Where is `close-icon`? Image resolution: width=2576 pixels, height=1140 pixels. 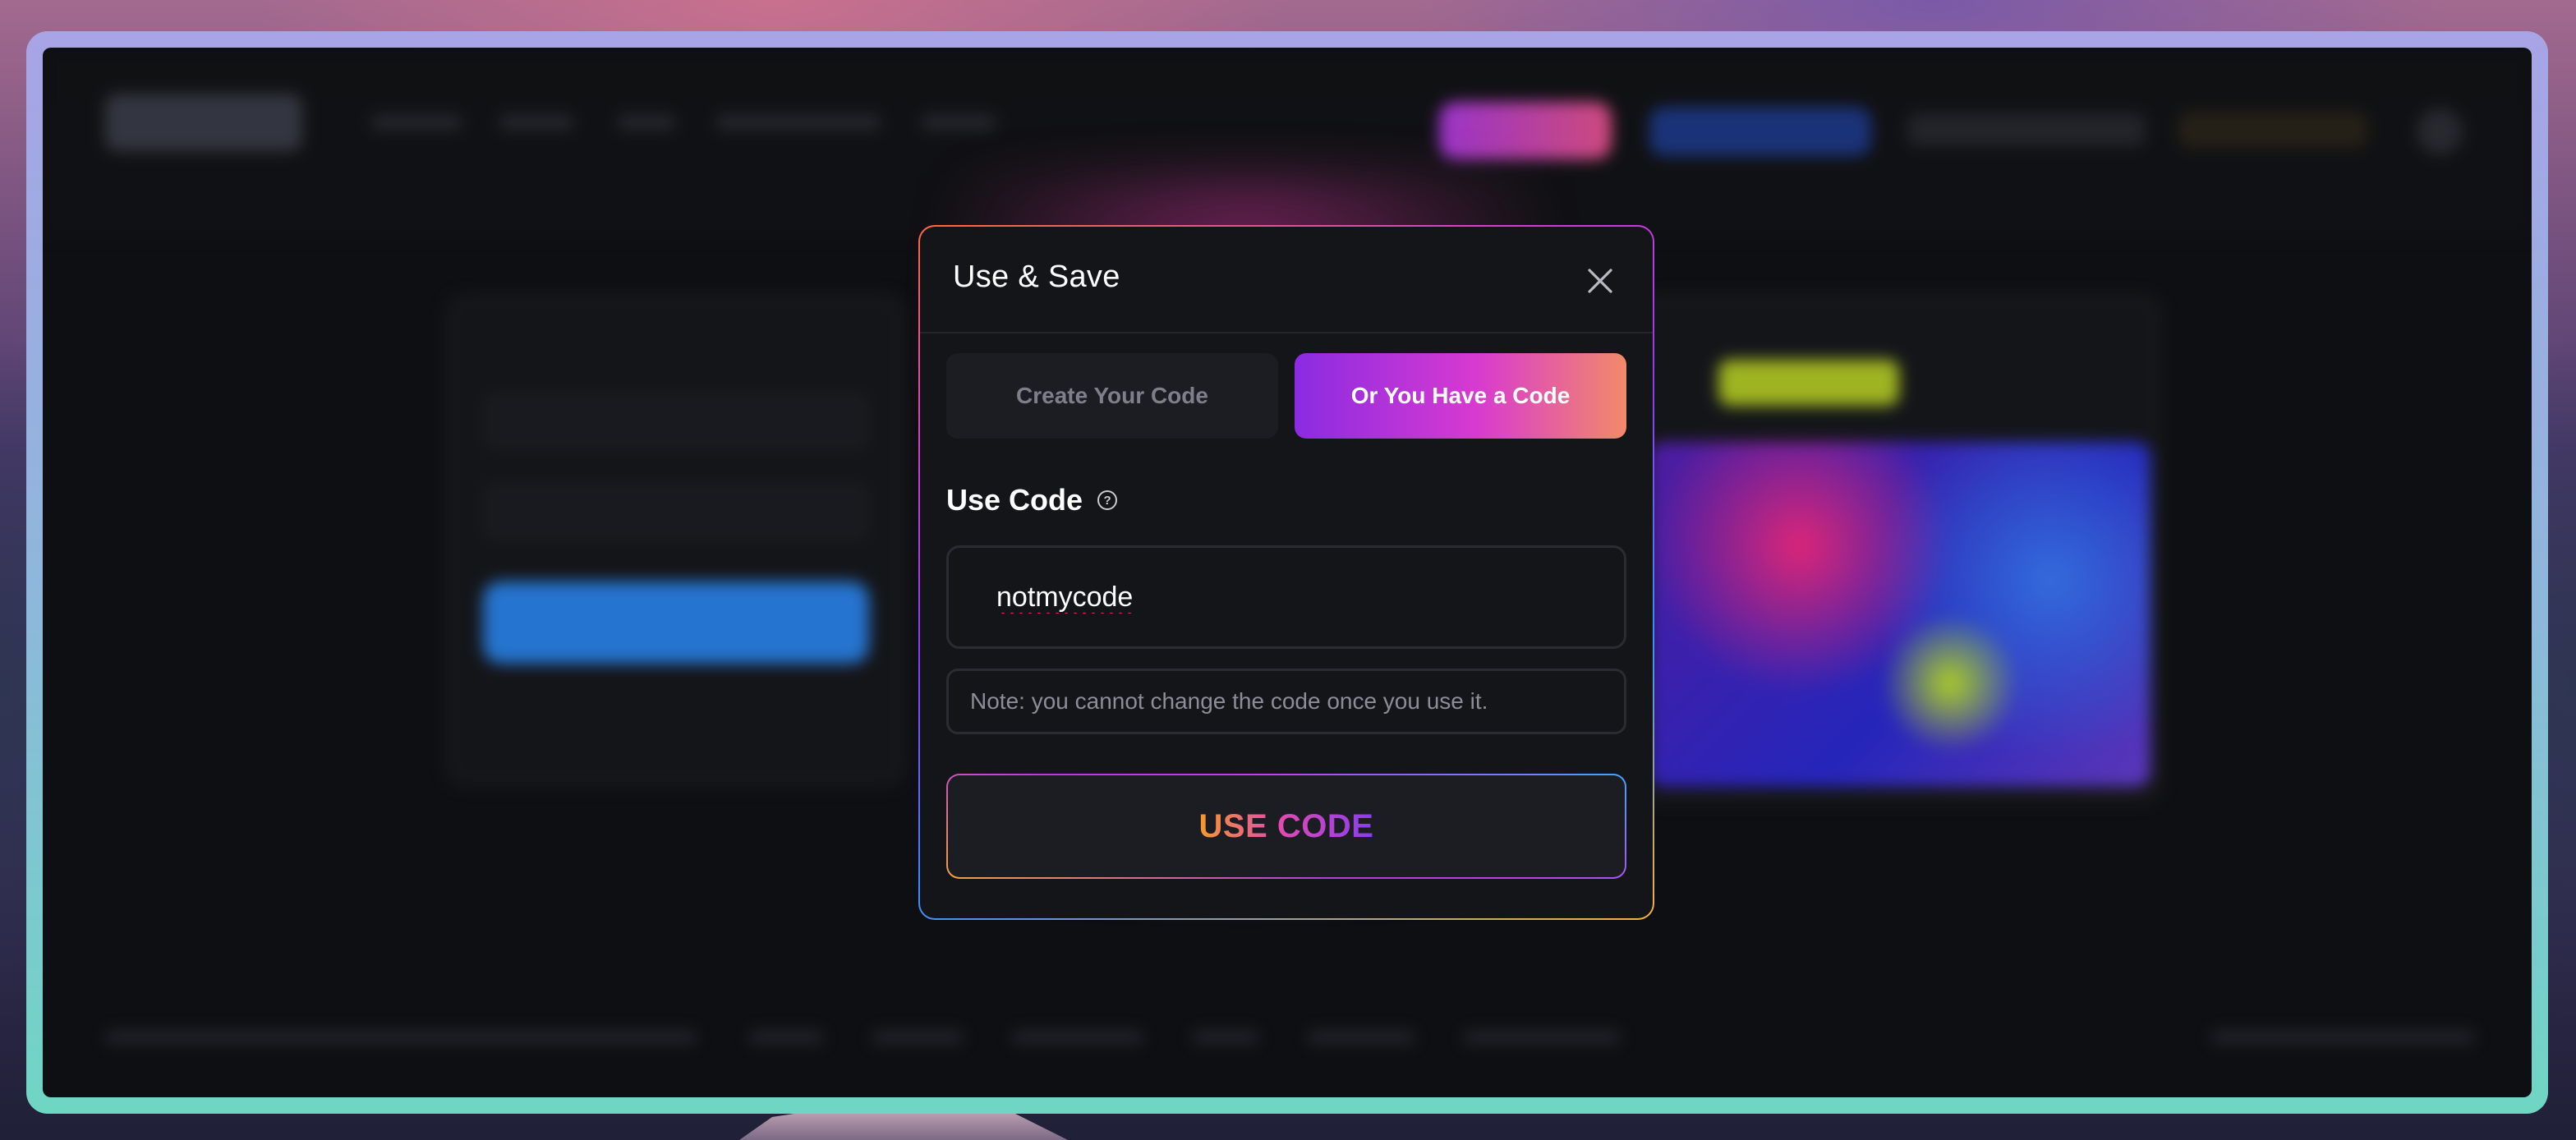
close-icon is located at coordinates (1600, 281).